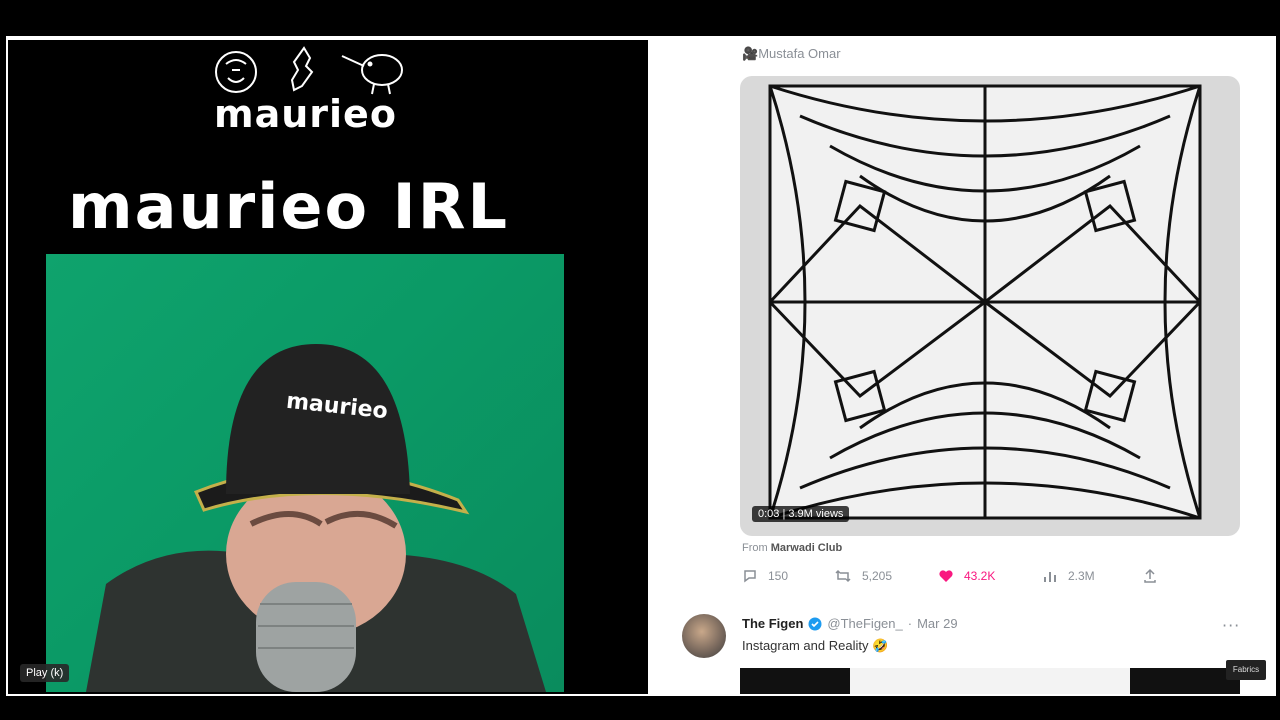  I want to click on reply-handle: @TheFigen_, so click(864, 623).